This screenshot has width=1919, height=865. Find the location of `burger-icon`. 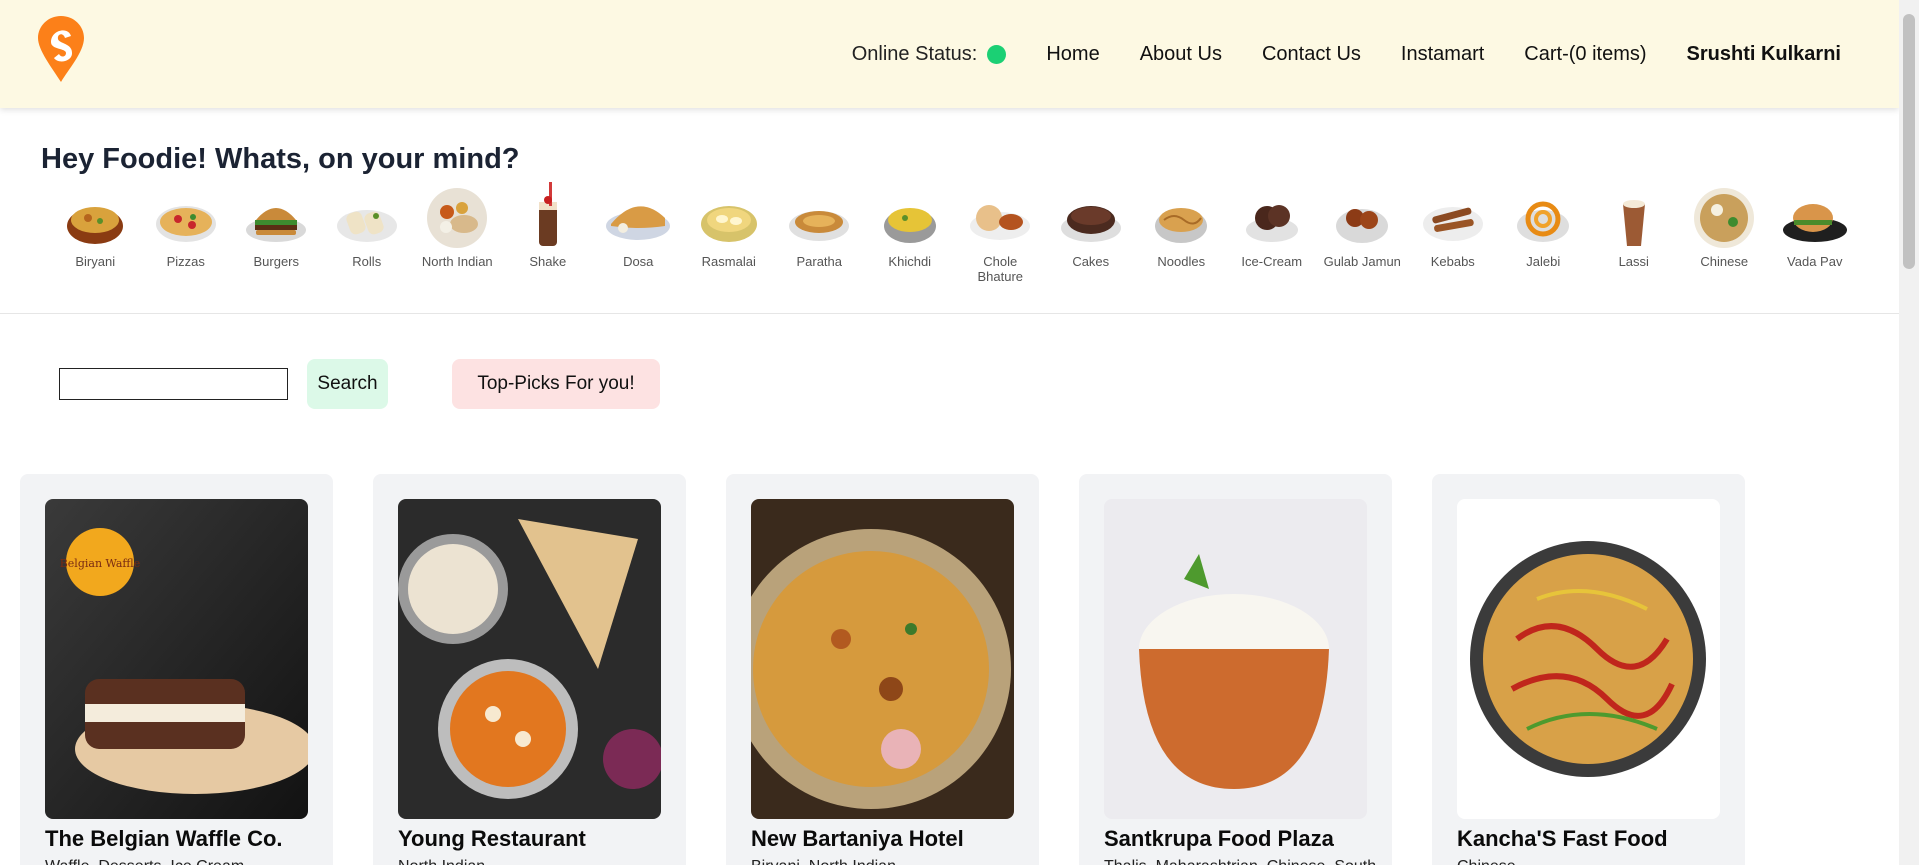

burger-icon is located at coordinates (276, 225).